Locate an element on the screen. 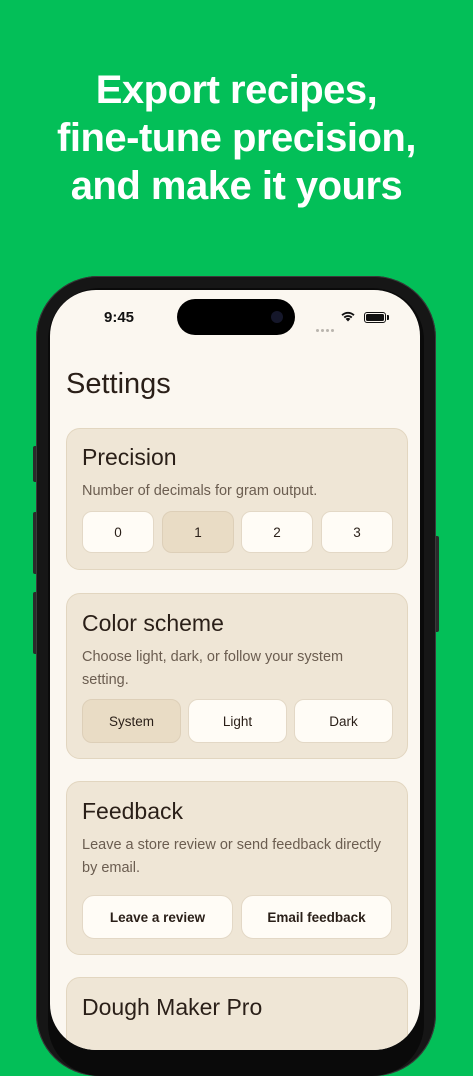 This screenshot has height=1076, width=473. headline-line-2: fine-tune precision, is located at coordinates (236, 138).